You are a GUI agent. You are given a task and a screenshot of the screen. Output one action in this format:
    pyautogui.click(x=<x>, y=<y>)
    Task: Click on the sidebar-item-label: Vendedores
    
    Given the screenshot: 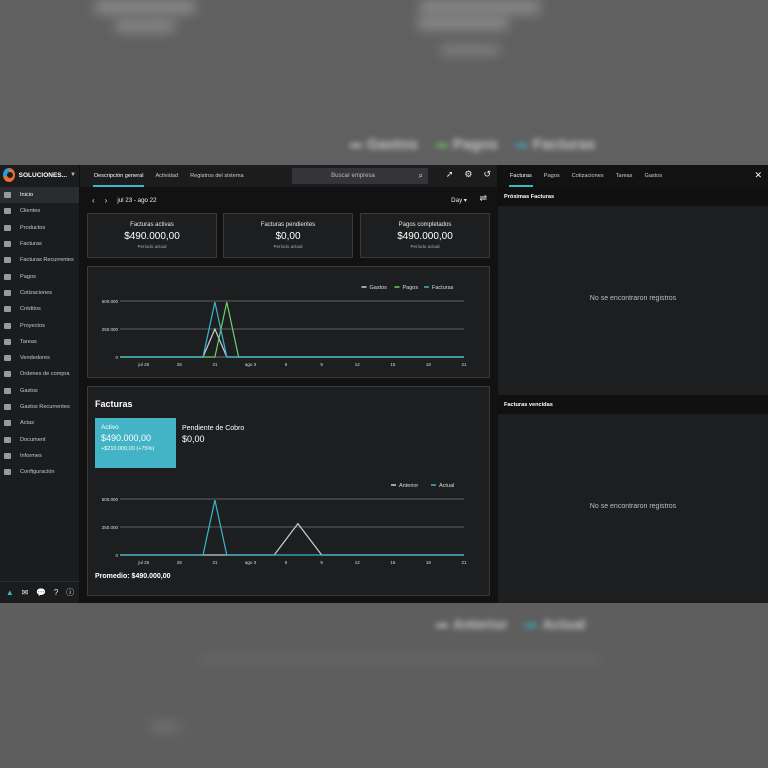 What is the action you would take?
    pyautogui.click(x=35, y=358)
    